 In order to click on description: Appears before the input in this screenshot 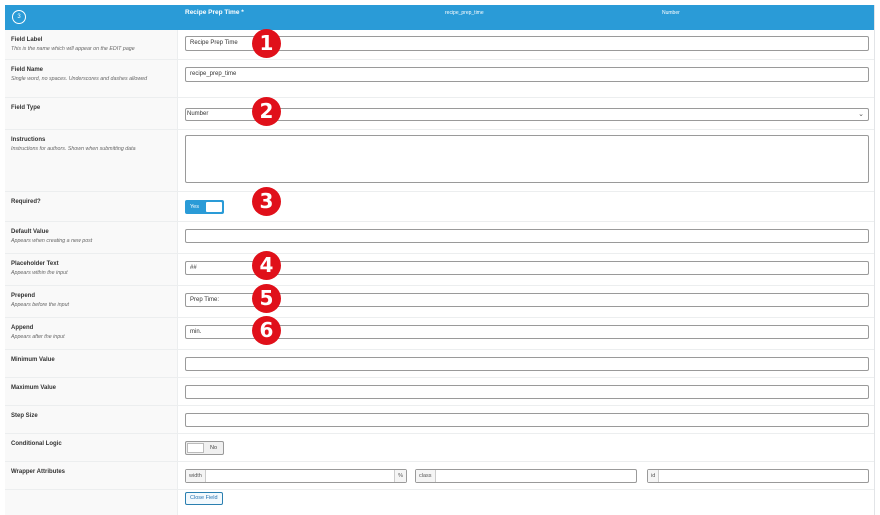, I will do `click(40, 305)`.